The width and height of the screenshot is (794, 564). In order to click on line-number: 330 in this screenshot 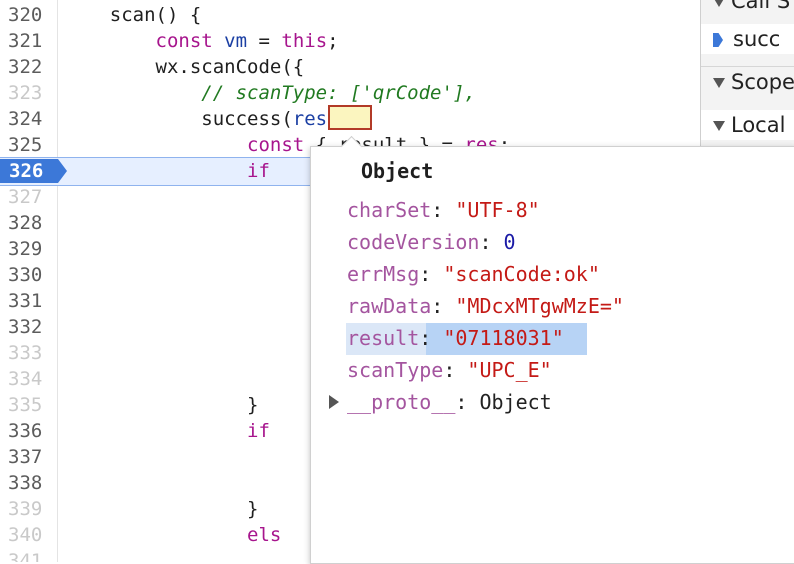, I will do `click(30, 275)`.